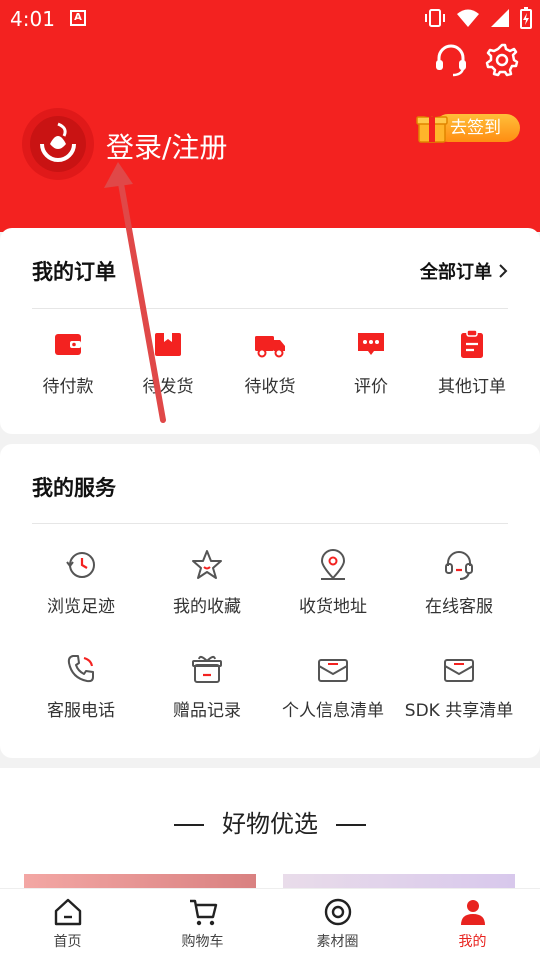 Image resolution: width=540 pixels, height=960 pixels. Describe the element at coordinates (459, 686) in the screenshot. I see `service-sdk-share-list: SDK 共享清单` at that location.